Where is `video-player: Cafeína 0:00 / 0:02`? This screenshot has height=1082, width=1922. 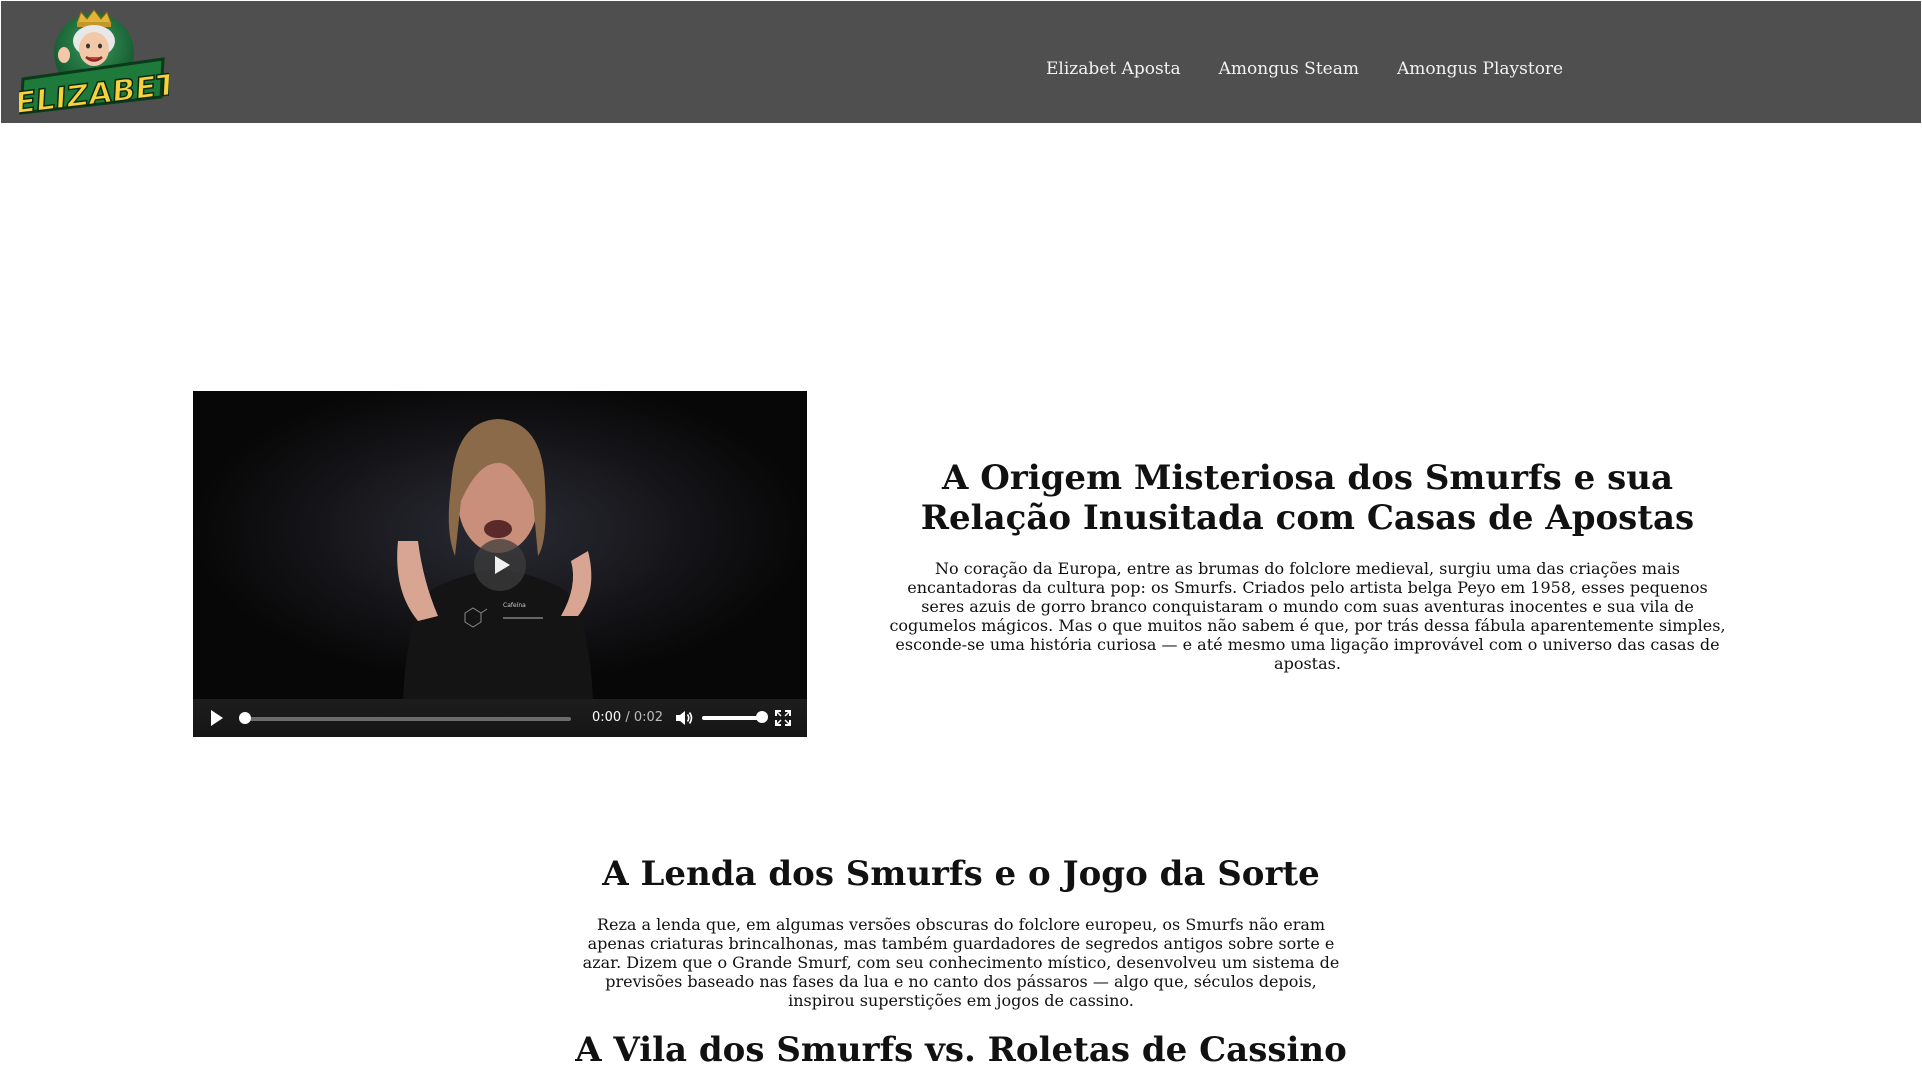
video-player: Cafeína 0:00 / 0:02 is located at coordinates (500, 564).